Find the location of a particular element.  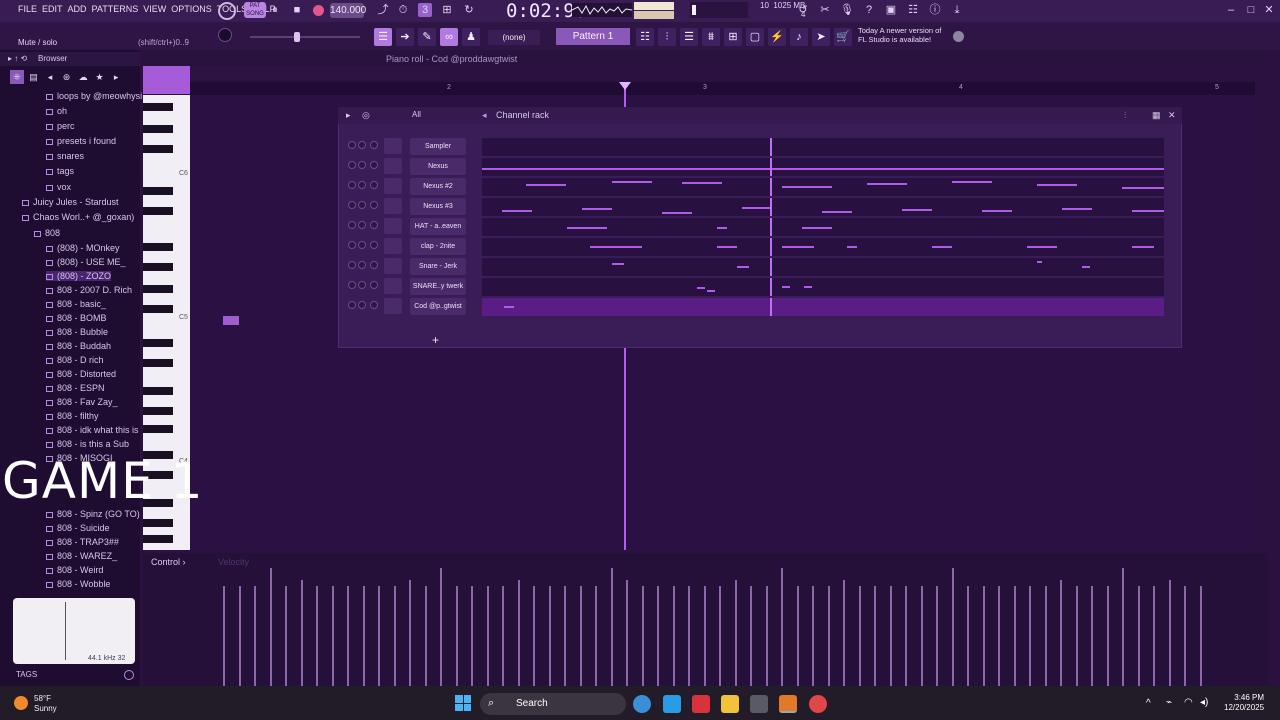

browser-item: 808 - WAREZ_ is located at coordinates (81, 556).